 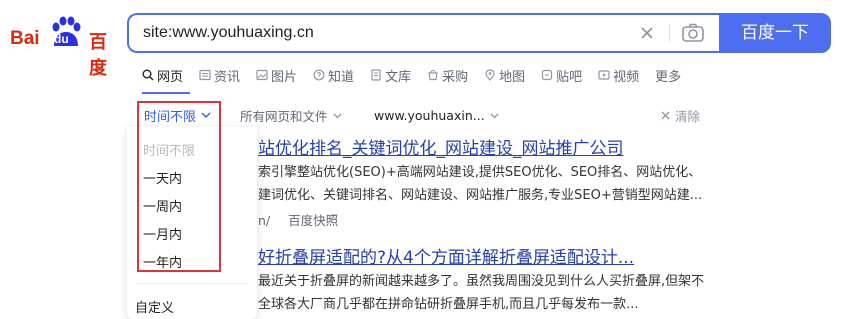 What do you see at coordinates (179, 186) in the screenshot?
I see `highlight-box` at bounding box center [179, 186].